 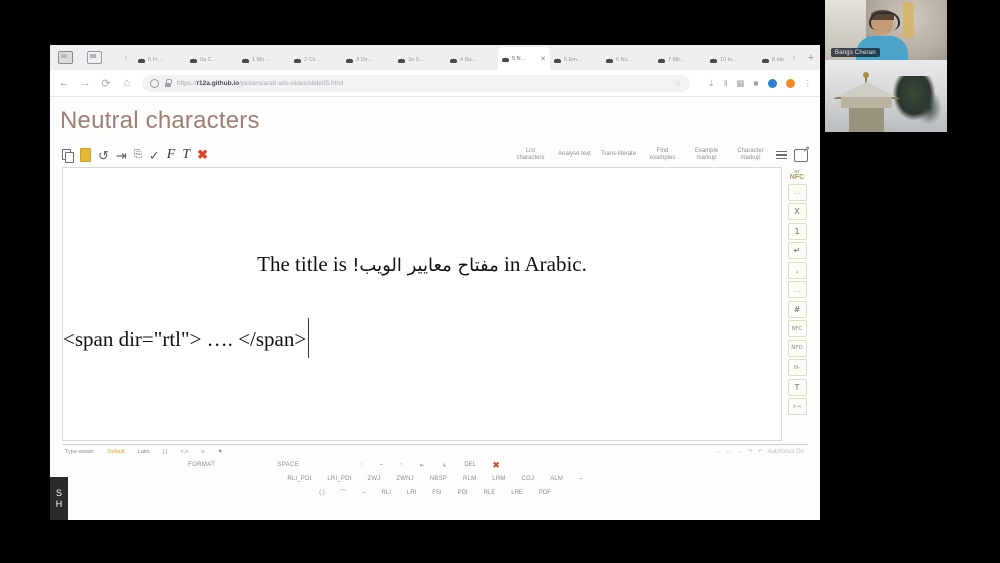 What do you see at coordinates (126, 57) in the screenshot?
I see `scroll-tabs-left-icon: ‹` at bounding box center [126, 57].